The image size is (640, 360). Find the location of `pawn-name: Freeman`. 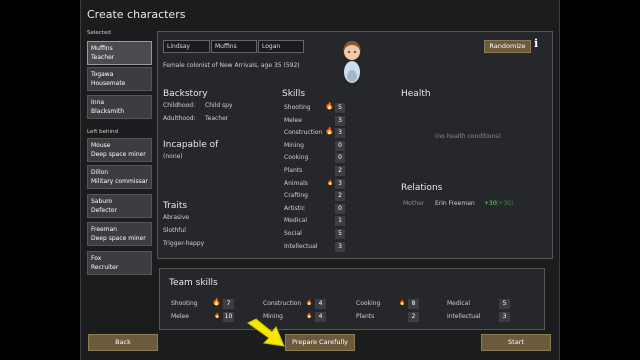

pawn-name: Freeman is located at coordinates (104, 229).